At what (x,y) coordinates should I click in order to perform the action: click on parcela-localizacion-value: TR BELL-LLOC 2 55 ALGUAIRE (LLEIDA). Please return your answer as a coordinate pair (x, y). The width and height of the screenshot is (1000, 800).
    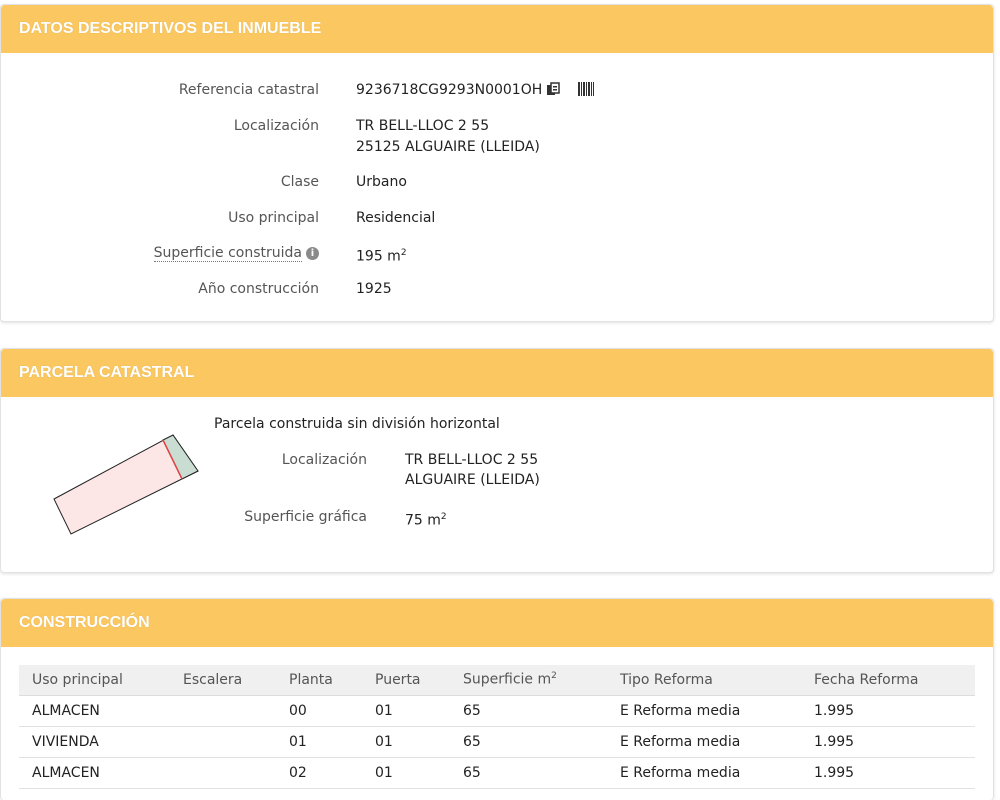
    Looking at the image, I should click on (472, 470).